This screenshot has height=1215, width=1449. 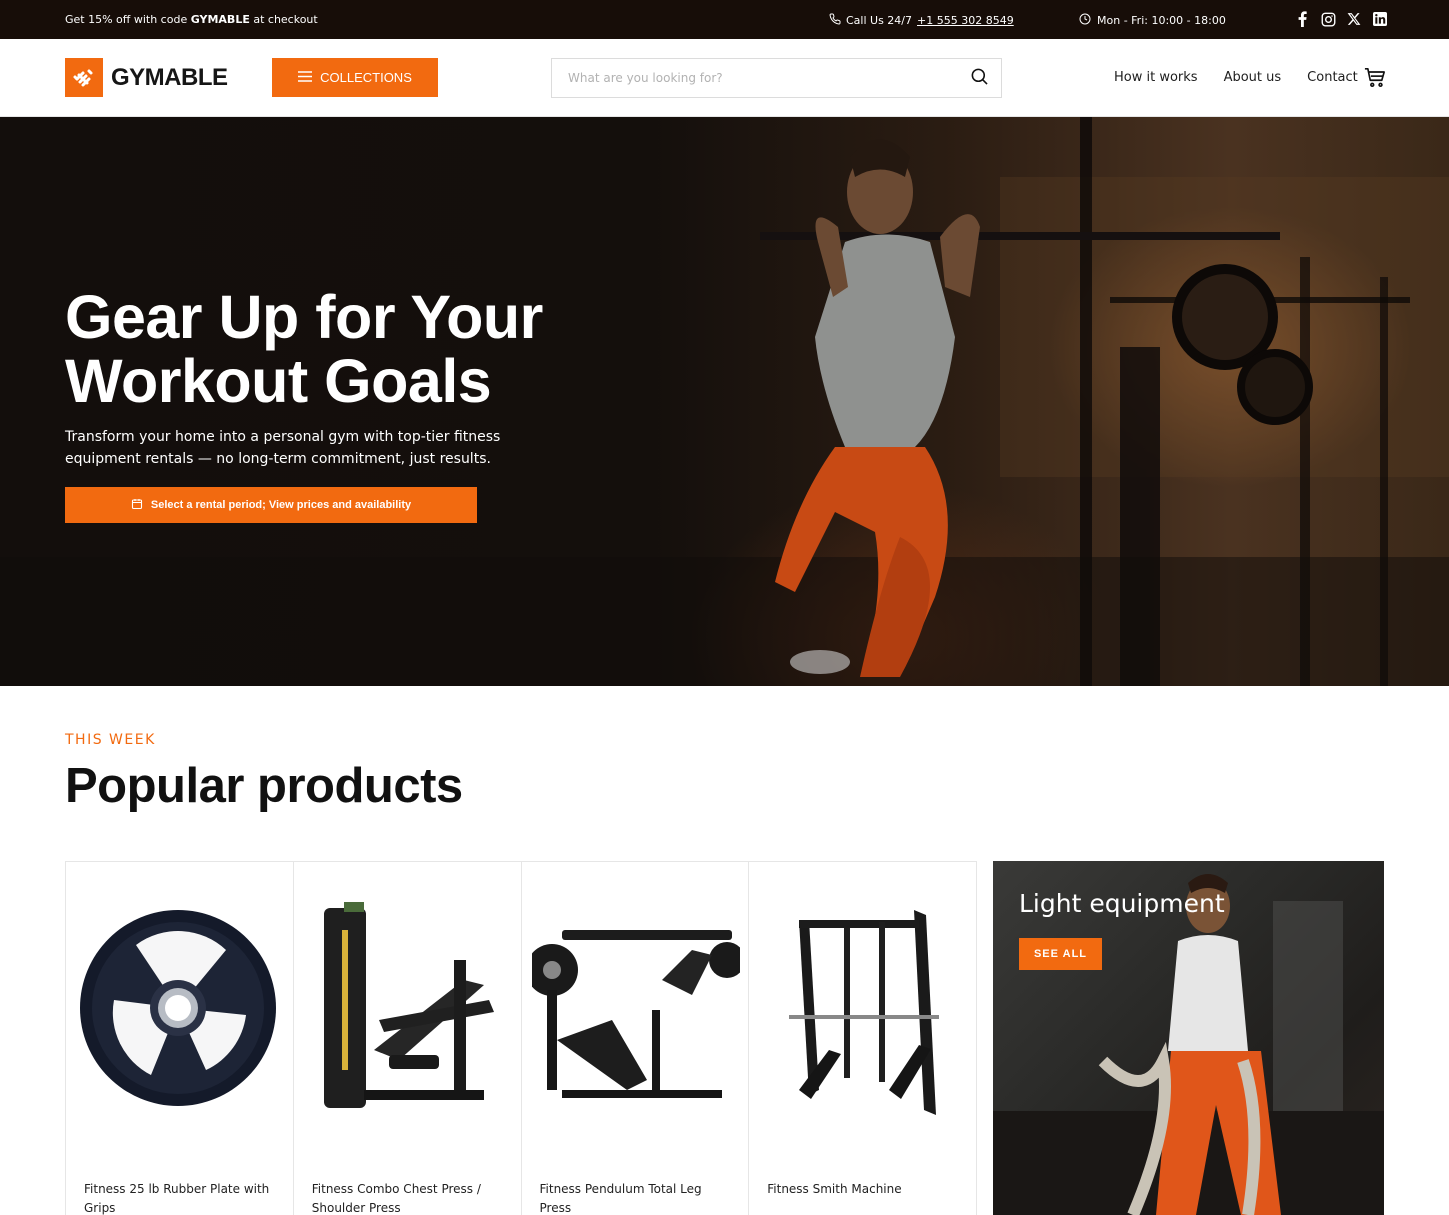 I want to click on search-input, so click(x=769, y=78).